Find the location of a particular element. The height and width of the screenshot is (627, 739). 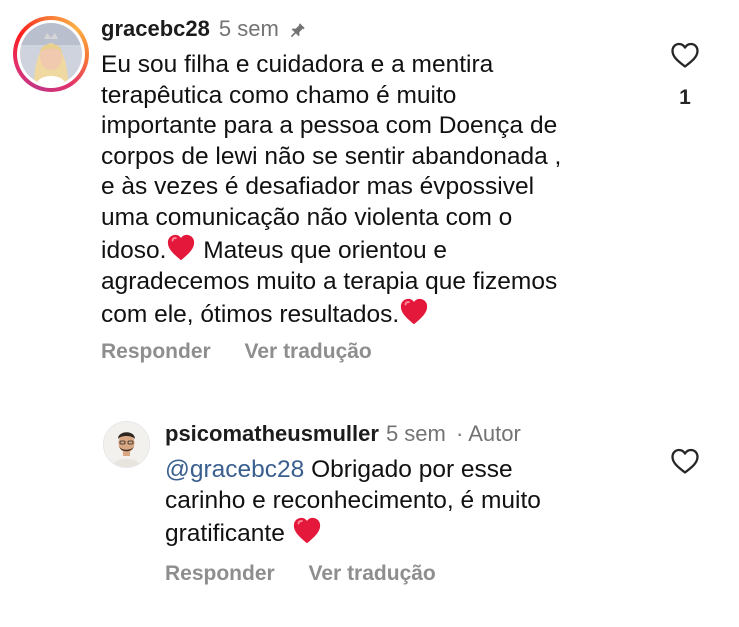

comment-header: gracebc28 5 sem is located at coordinates (204, 29).